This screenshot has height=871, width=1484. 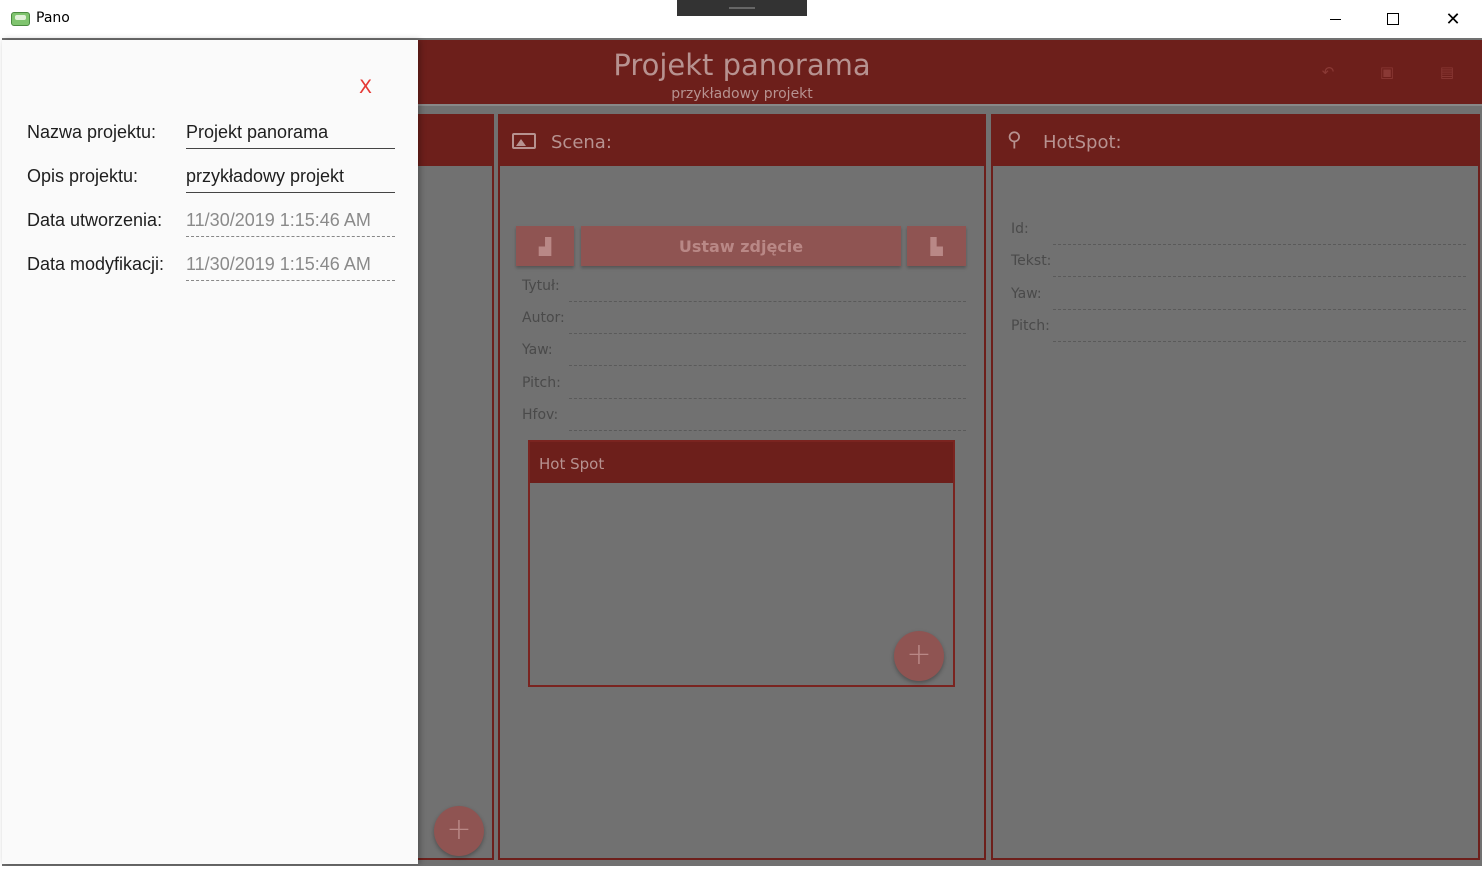 What do you see at coordinates (742, 868) in the screenshot?
I see `window-bottom-edge` at bounding box center [742, 868].